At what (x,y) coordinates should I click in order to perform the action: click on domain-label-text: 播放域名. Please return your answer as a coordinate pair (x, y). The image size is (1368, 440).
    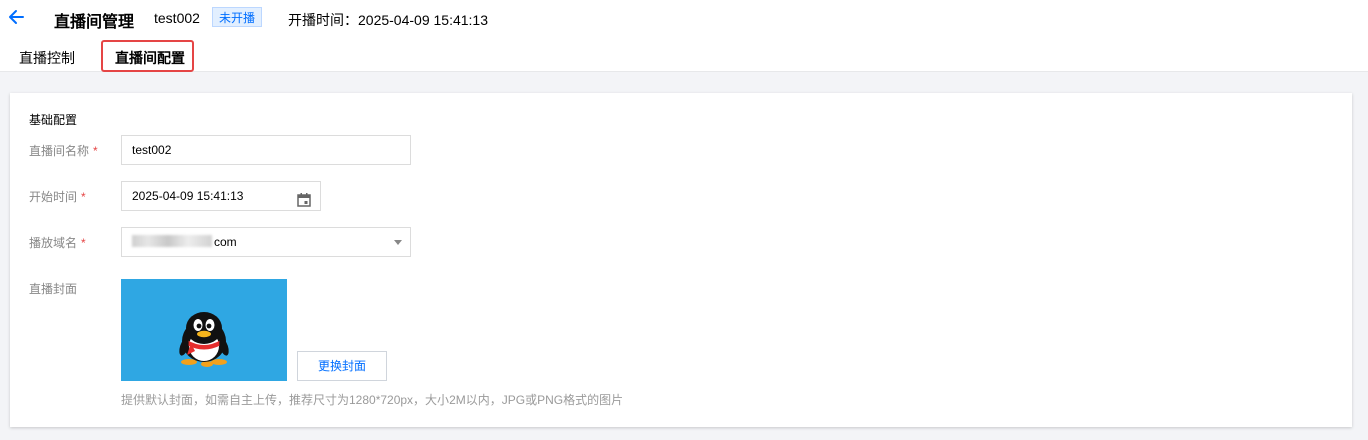
    Looking at the image, I should click on (53, 243).